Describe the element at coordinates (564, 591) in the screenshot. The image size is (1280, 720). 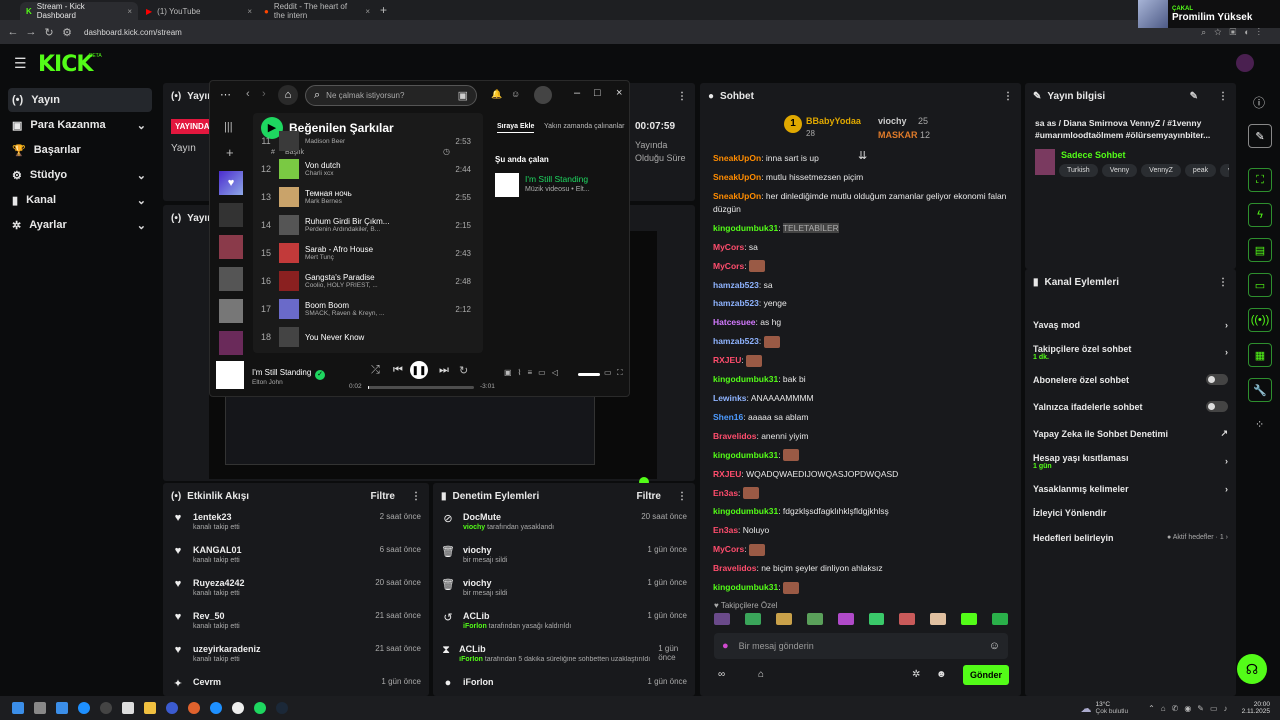
I see `list-item: 🗑 viochy bir mesajı sildi 1 gün önce` at that location.